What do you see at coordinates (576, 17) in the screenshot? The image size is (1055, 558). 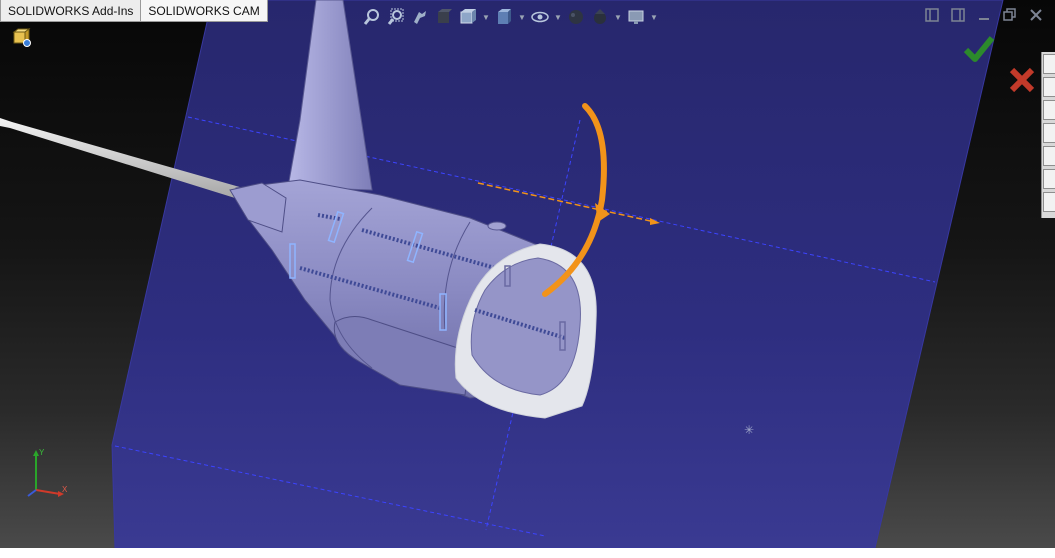 I see `edit-appearance-icon` at bounding box center [576, 17].